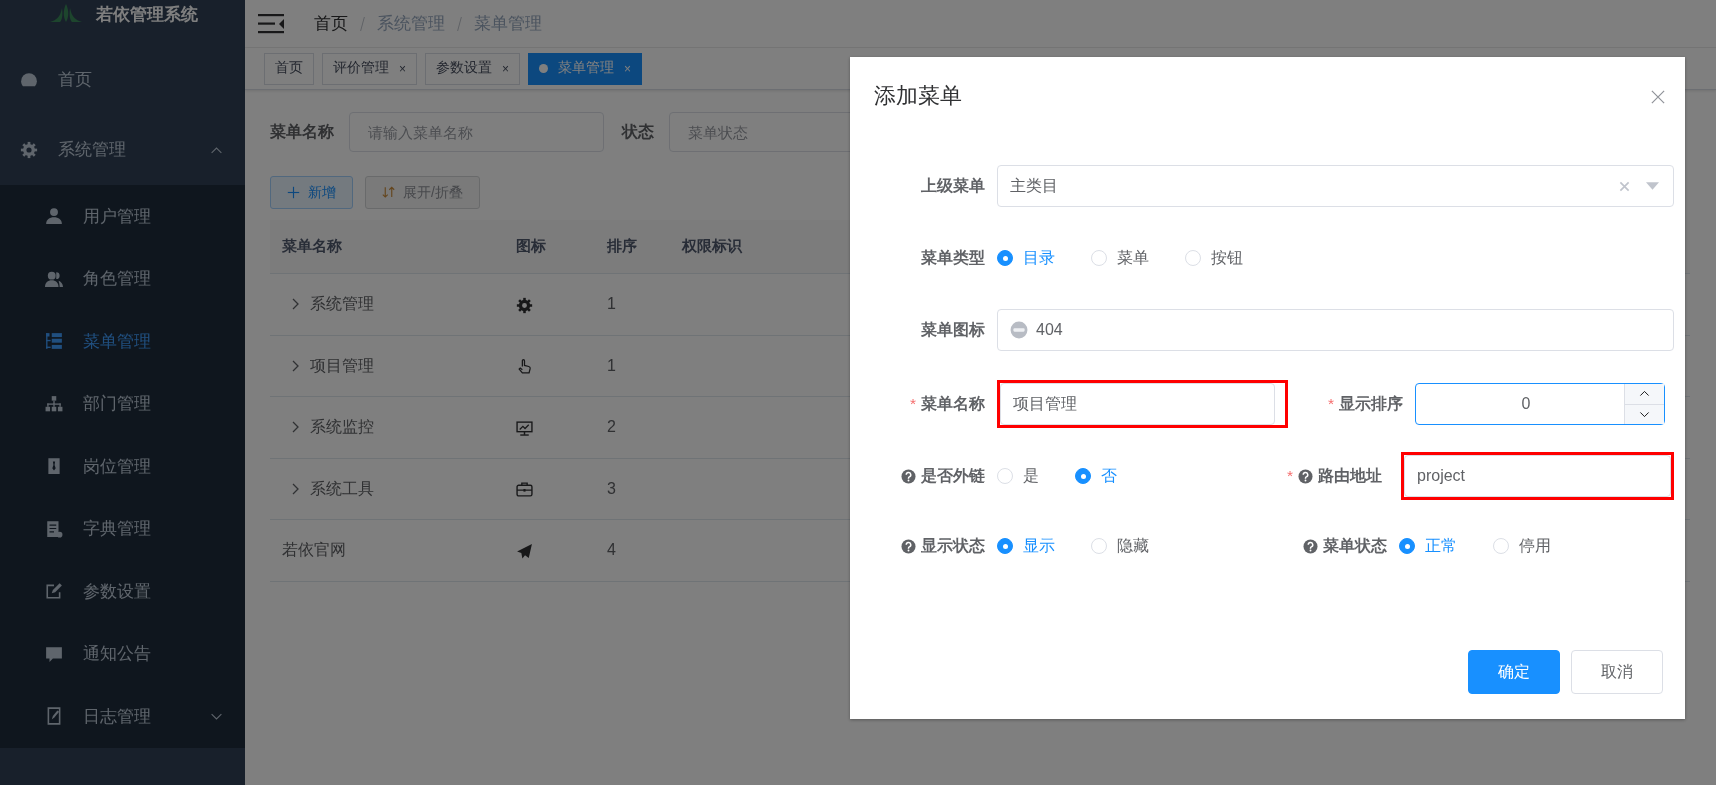 The width and height of the screenshot is (1716, 785). What do you see at coordinates (953, 186) in the screenshot?
I see `field-label: 上级菜单` at bounding box center [953, 186].